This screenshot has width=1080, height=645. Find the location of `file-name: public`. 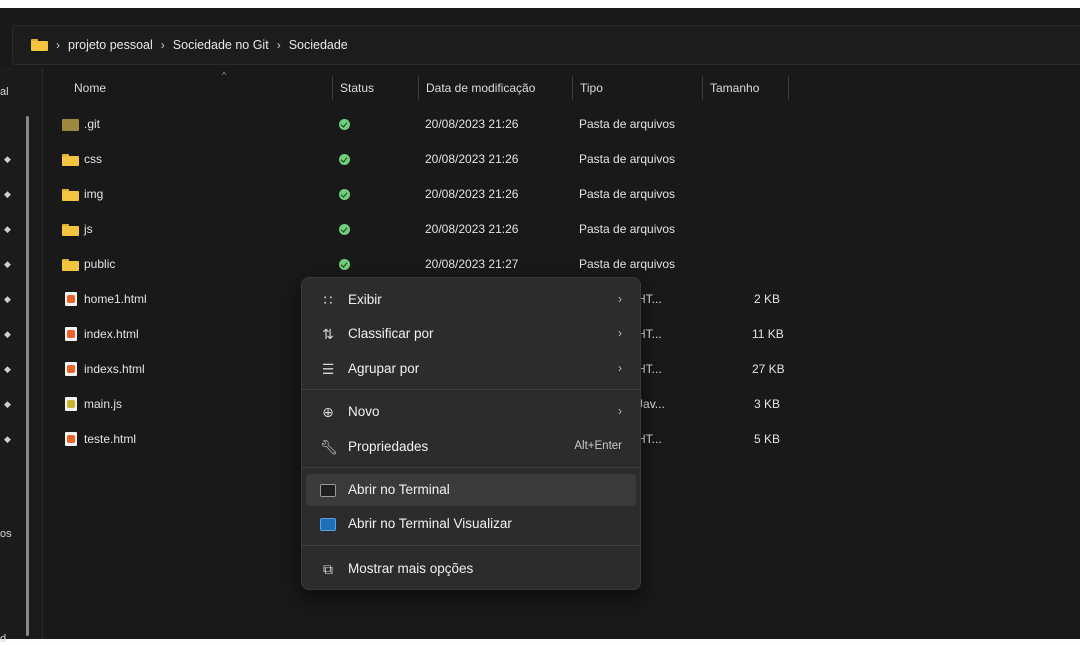

file-name: public is located at coordinates (100, 264).